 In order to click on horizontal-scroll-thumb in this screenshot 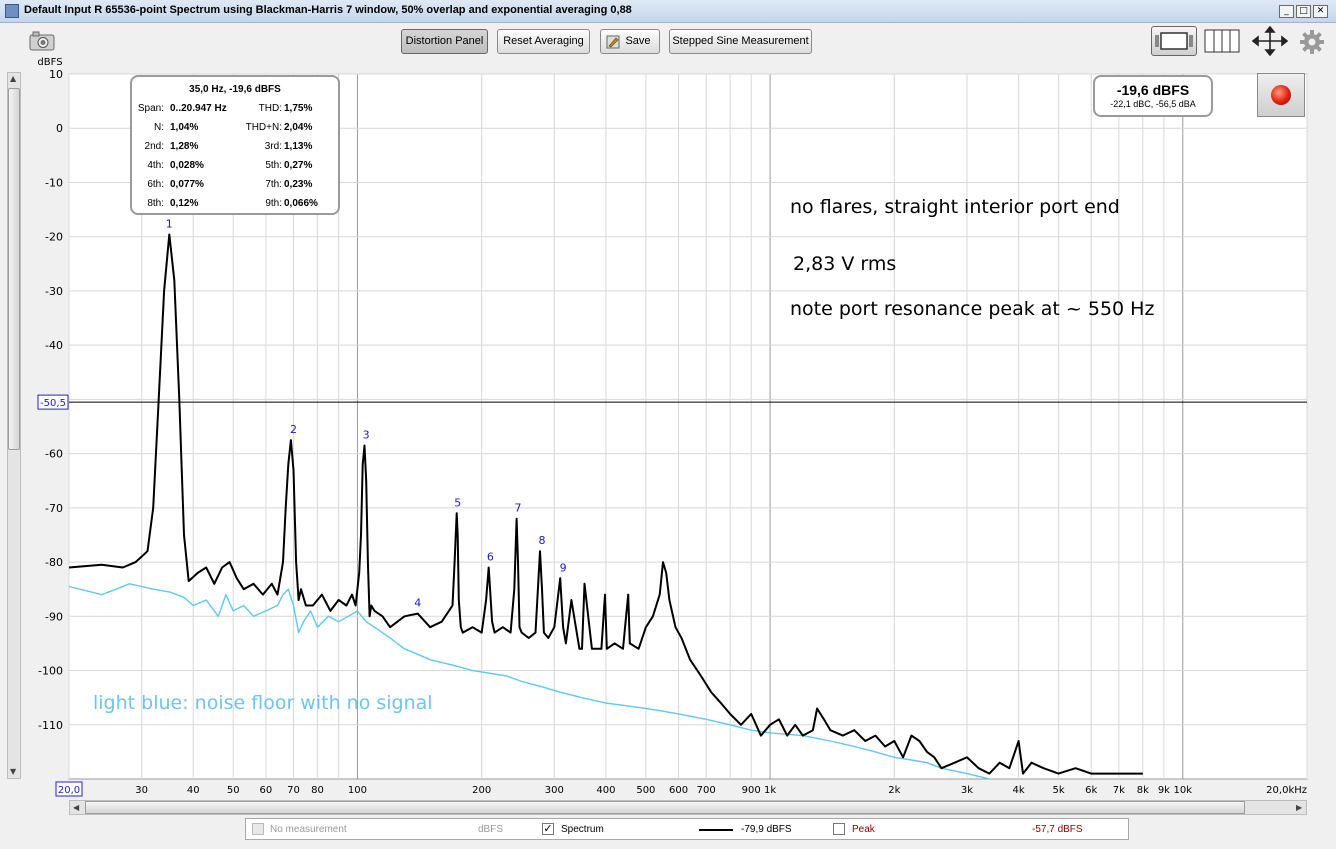, I will do `click(665, 807)`.